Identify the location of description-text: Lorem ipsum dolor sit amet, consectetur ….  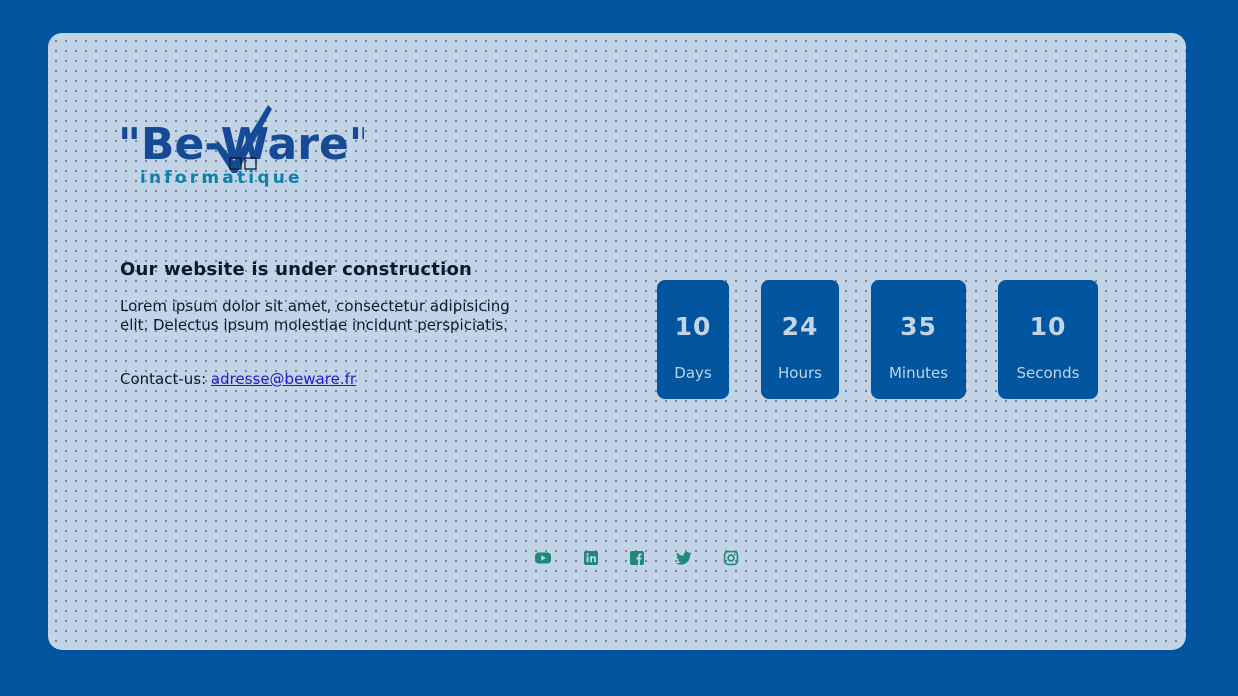
(315, 315).